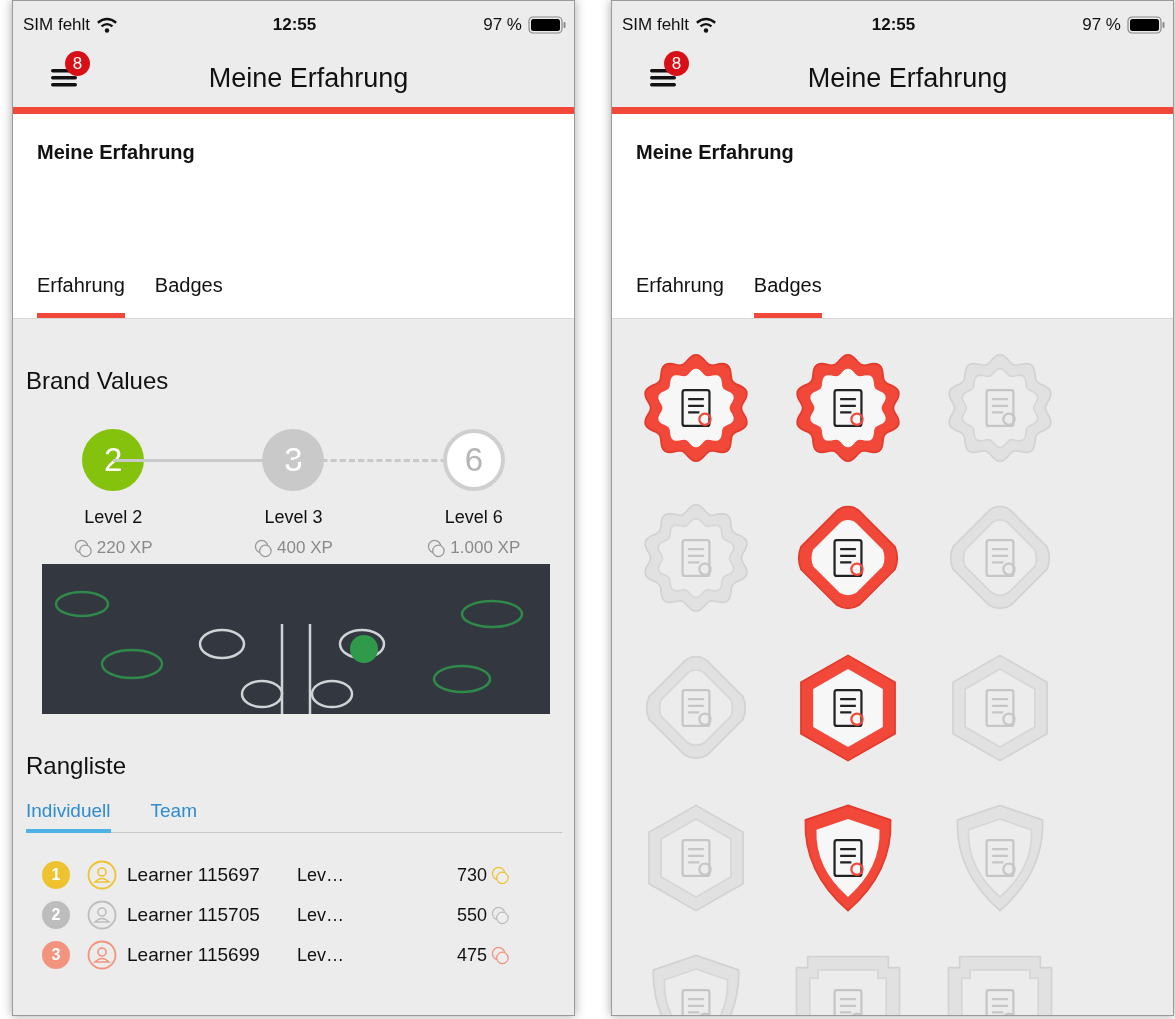 Image resolution: width=1175 pixels, height=1019 pixels. What do you see at coordinates (77, 766) in the screenshot?
I see `section-title: Rangliste` at bounding box center [77, 766].